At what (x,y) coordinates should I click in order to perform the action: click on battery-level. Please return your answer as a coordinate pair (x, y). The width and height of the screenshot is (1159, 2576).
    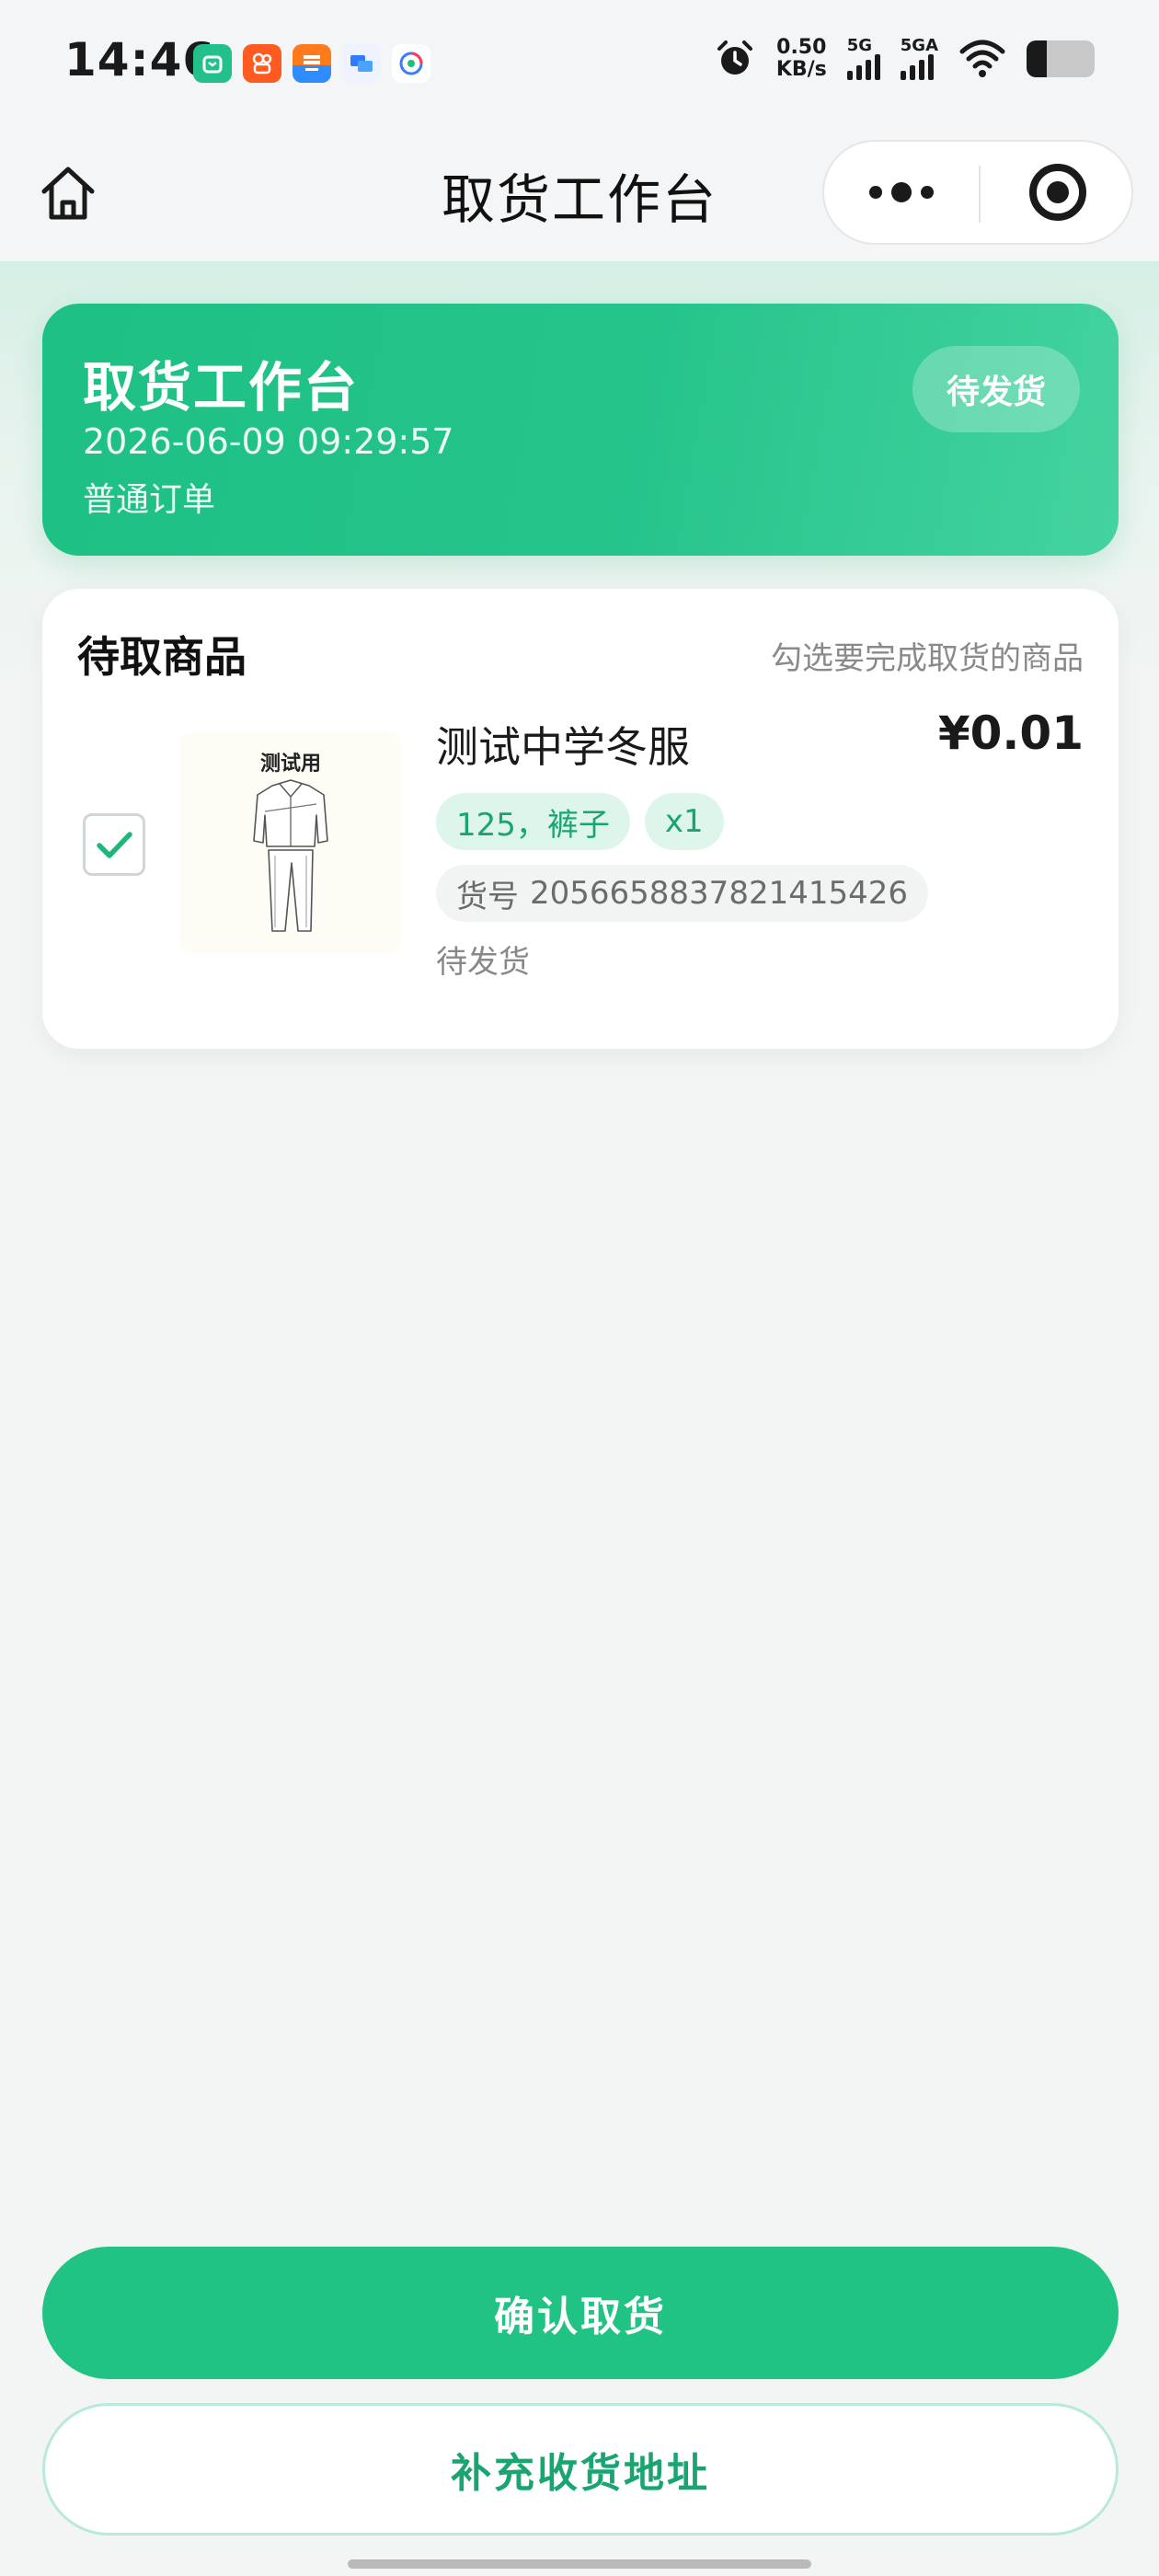
    Looking at the image, I should click on (1037, 58).